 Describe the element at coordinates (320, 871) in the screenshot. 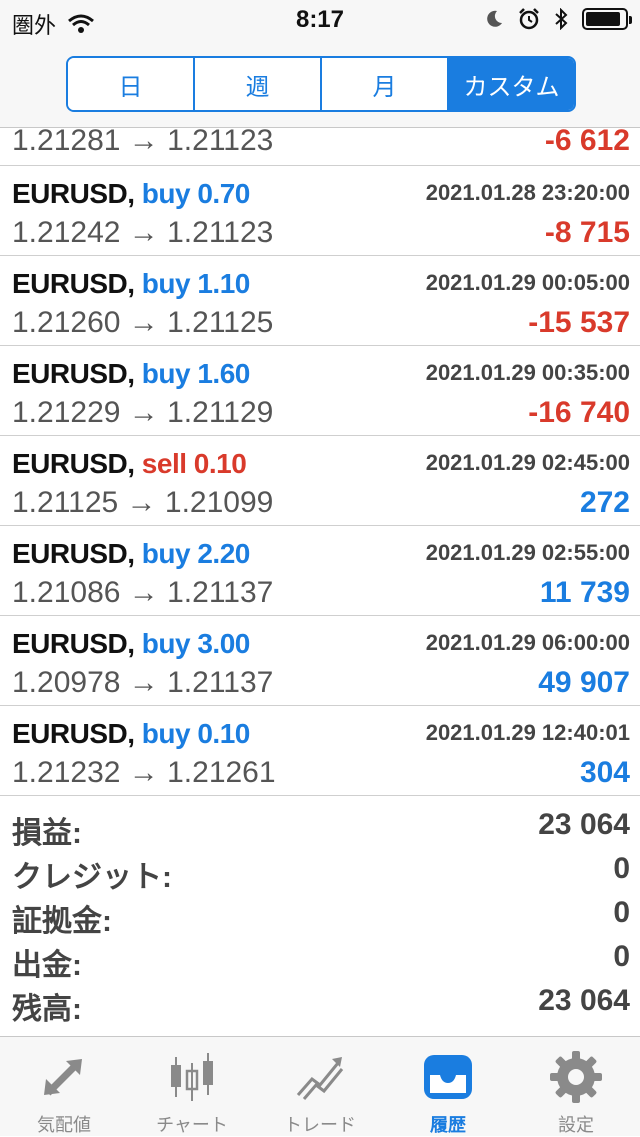

I see `summary-credit: クレジット: 0` at that location.